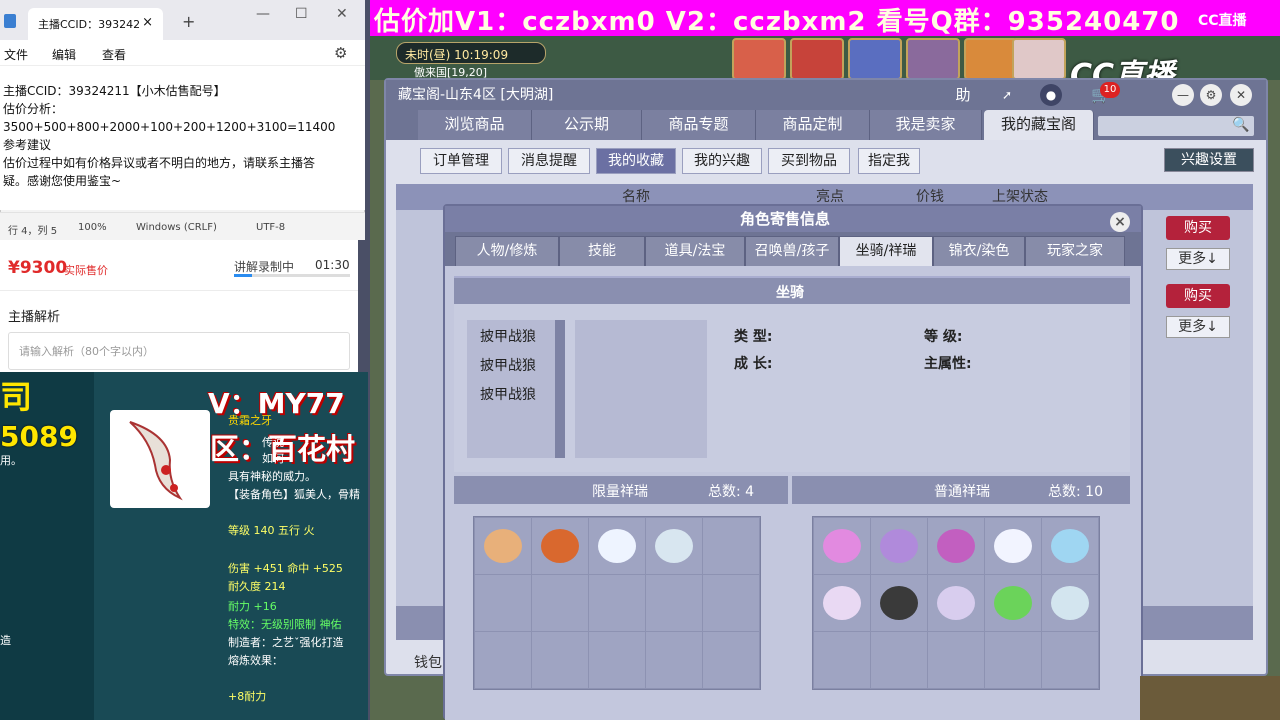  I want to click on subtab-messages: 消息提醒, so click(549, 161).